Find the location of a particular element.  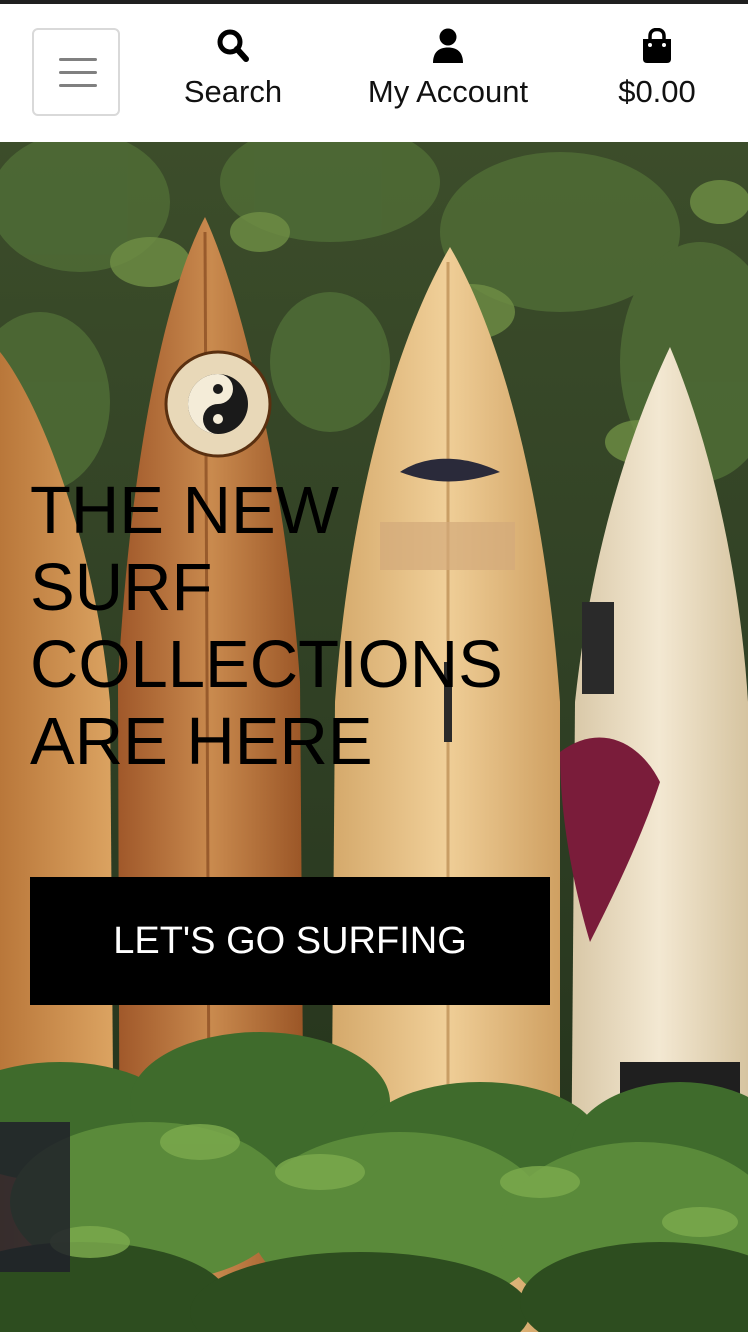

site-header: Search My Account $0.00 is located at coordinates (374, 73).